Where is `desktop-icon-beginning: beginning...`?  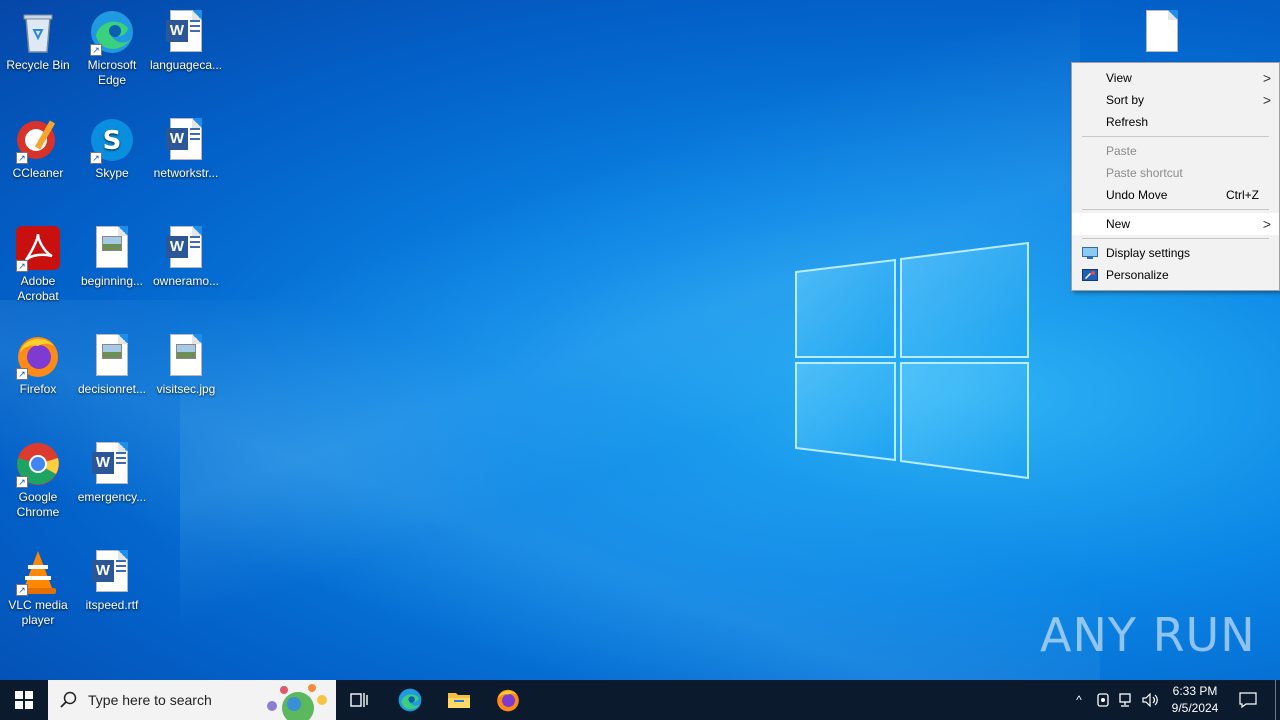 desktop-icon-beginning: beginning... is located at coordinates (112, 256).